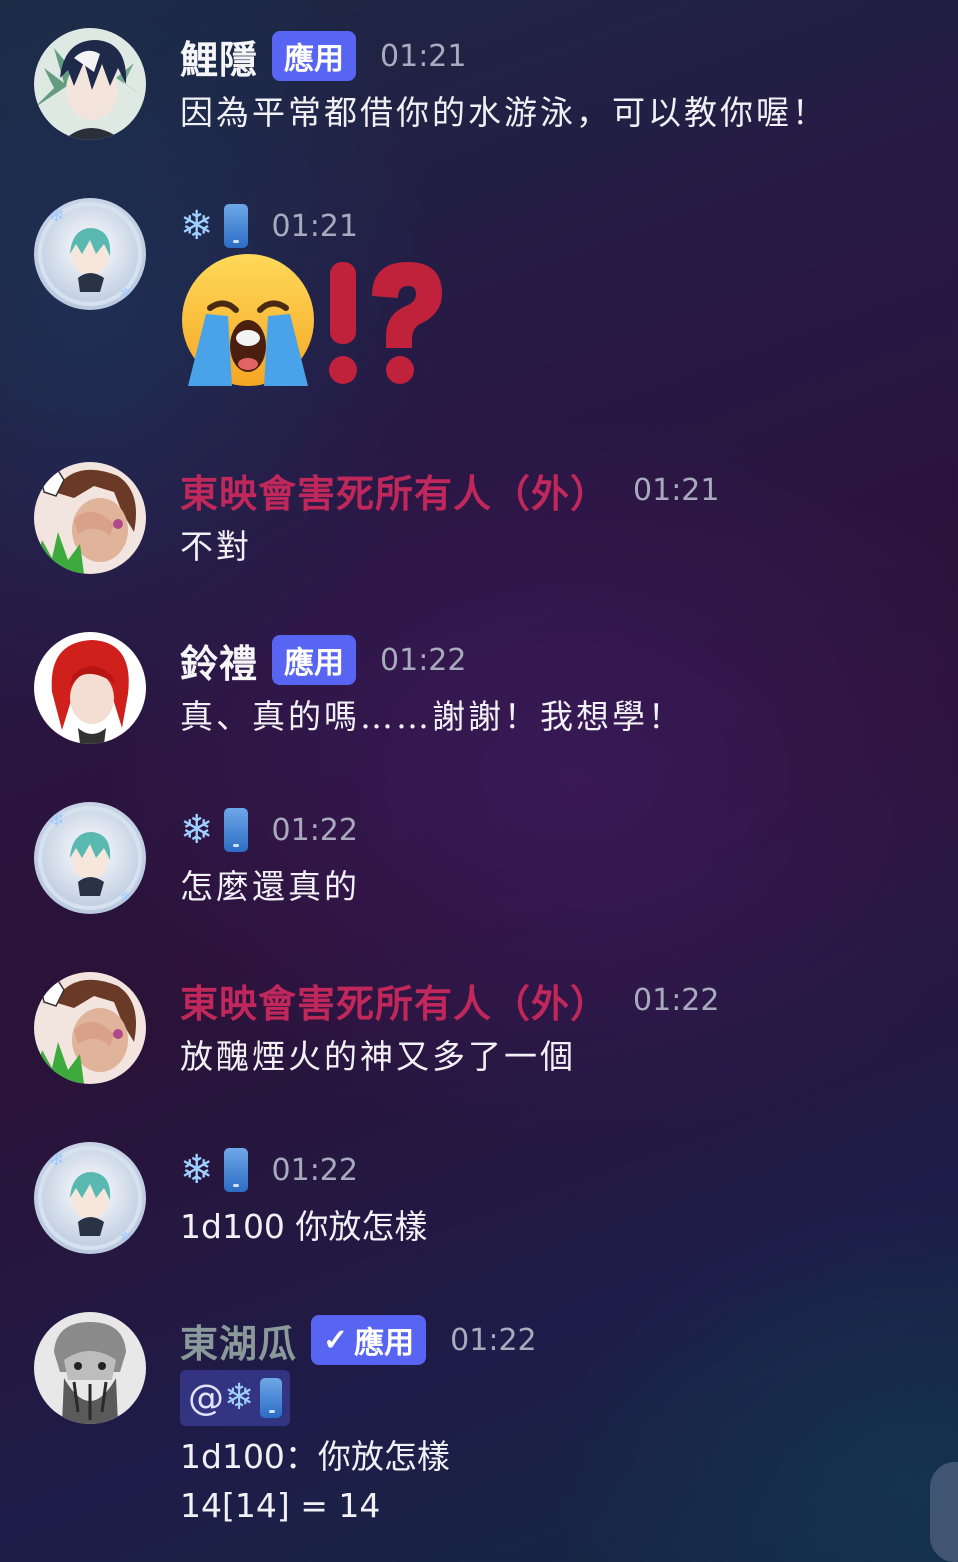  I want to click on message-header: ❄ 01:21, so click(269, 226).